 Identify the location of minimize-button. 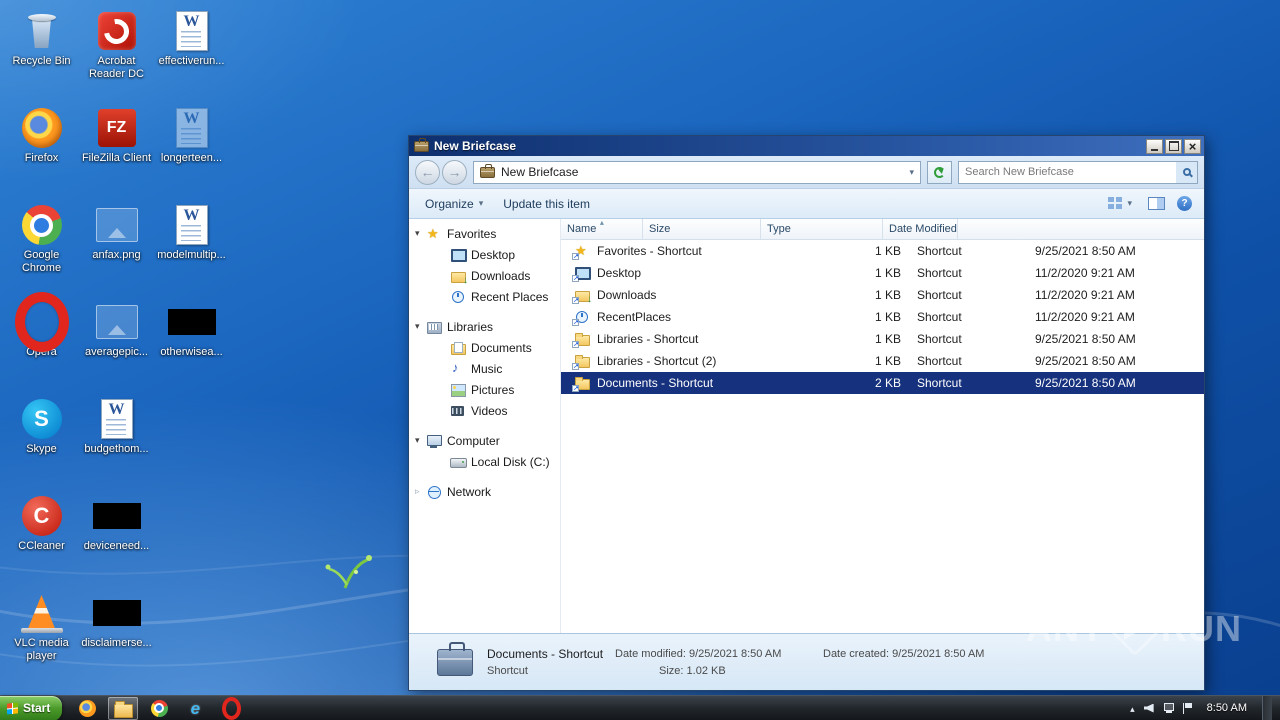
(1154, 146).